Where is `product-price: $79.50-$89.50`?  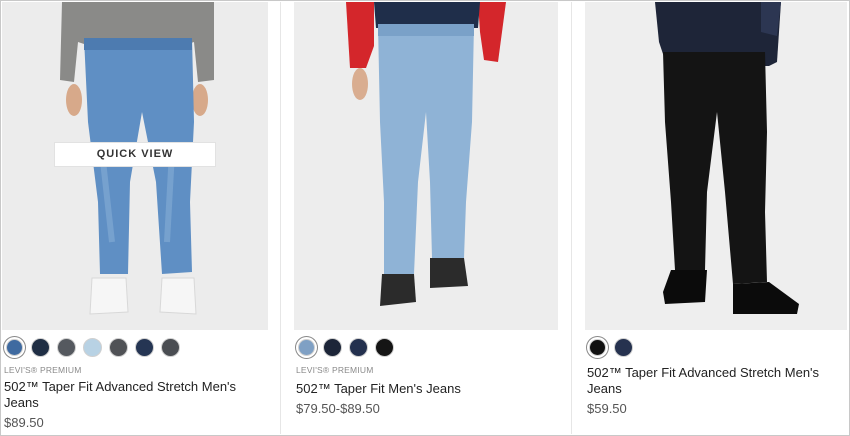
product-price: $79.50-$89.50 is located at coordinates (338, 408).